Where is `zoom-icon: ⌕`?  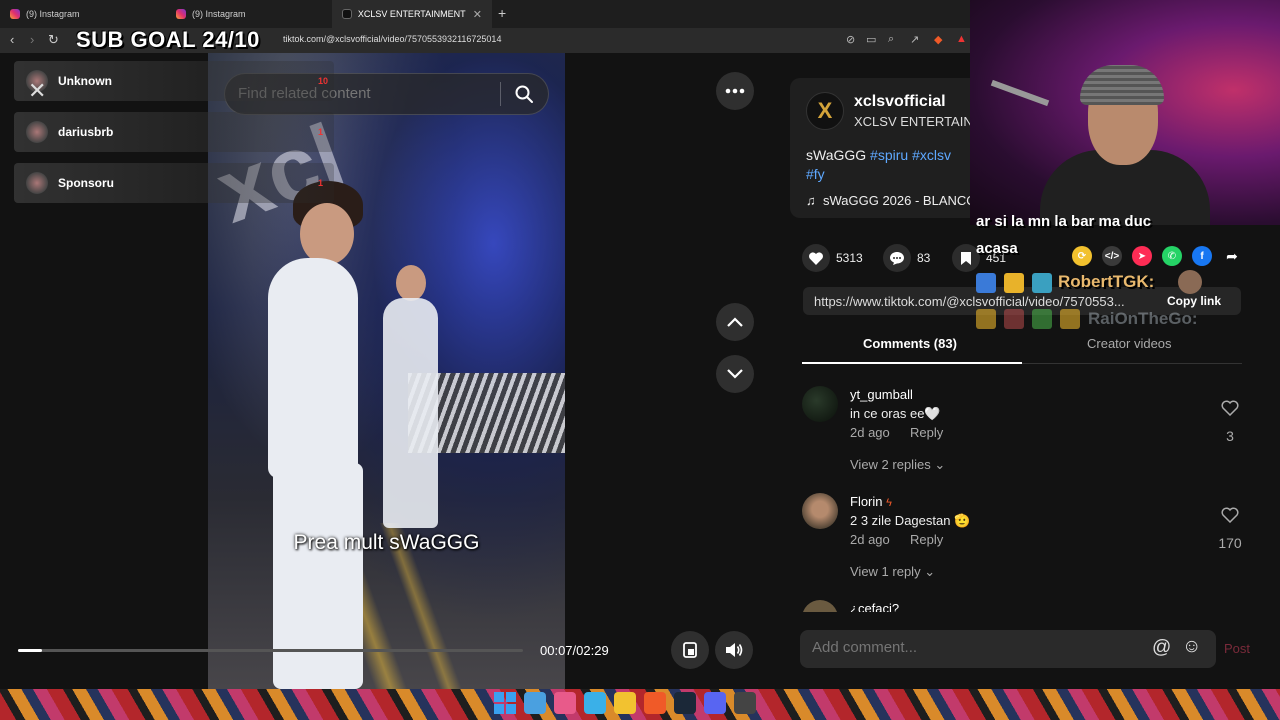
zoom-icon: ⌕ is located at coordinates (891, 39).